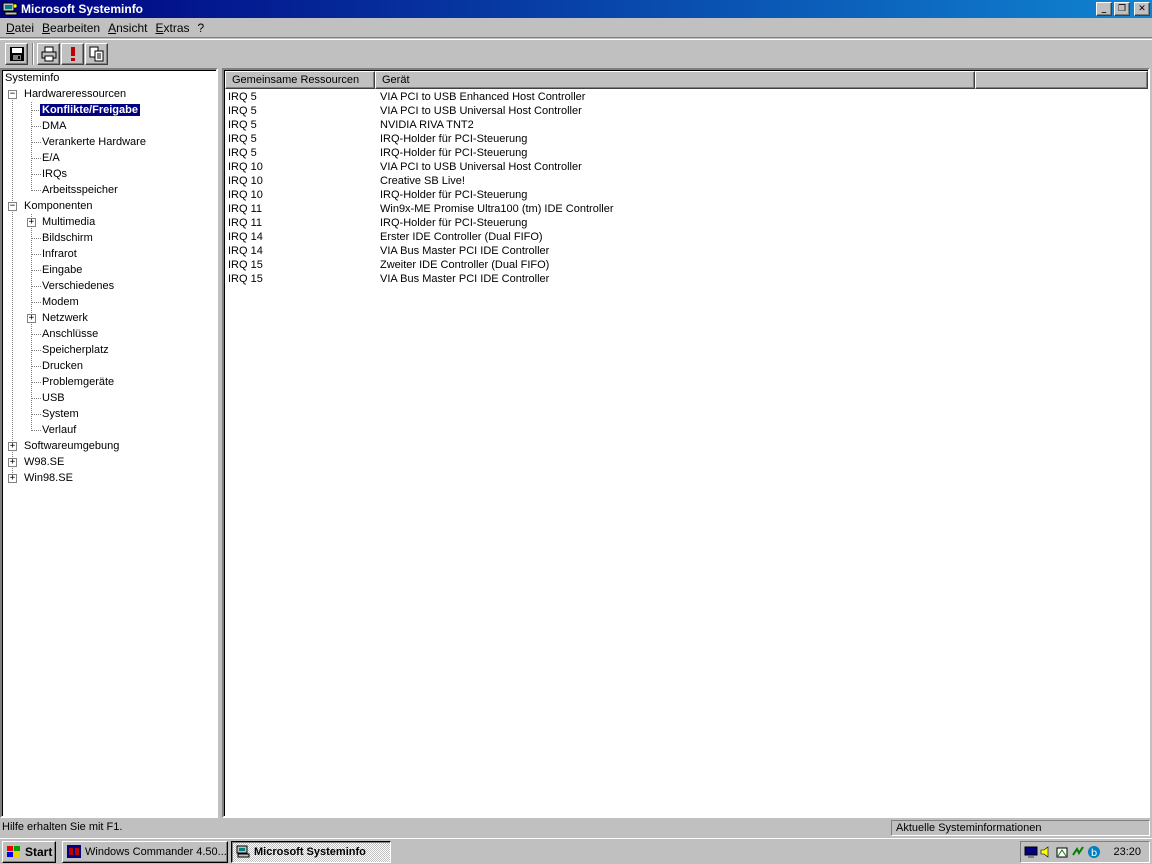 The image size is (1152, 864). Describe the element at coordinates (48, 478) in the screenshot. I see `tree-item-win98se: Win98.SE` at that location.